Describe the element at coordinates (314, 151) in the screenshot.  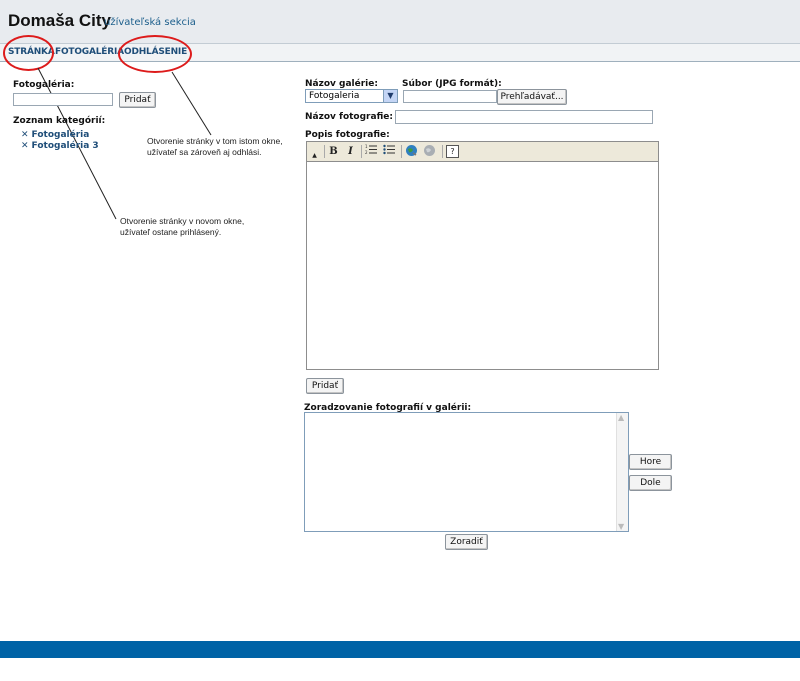
I see `toolbar-collapse-icon: ▲` at that location.